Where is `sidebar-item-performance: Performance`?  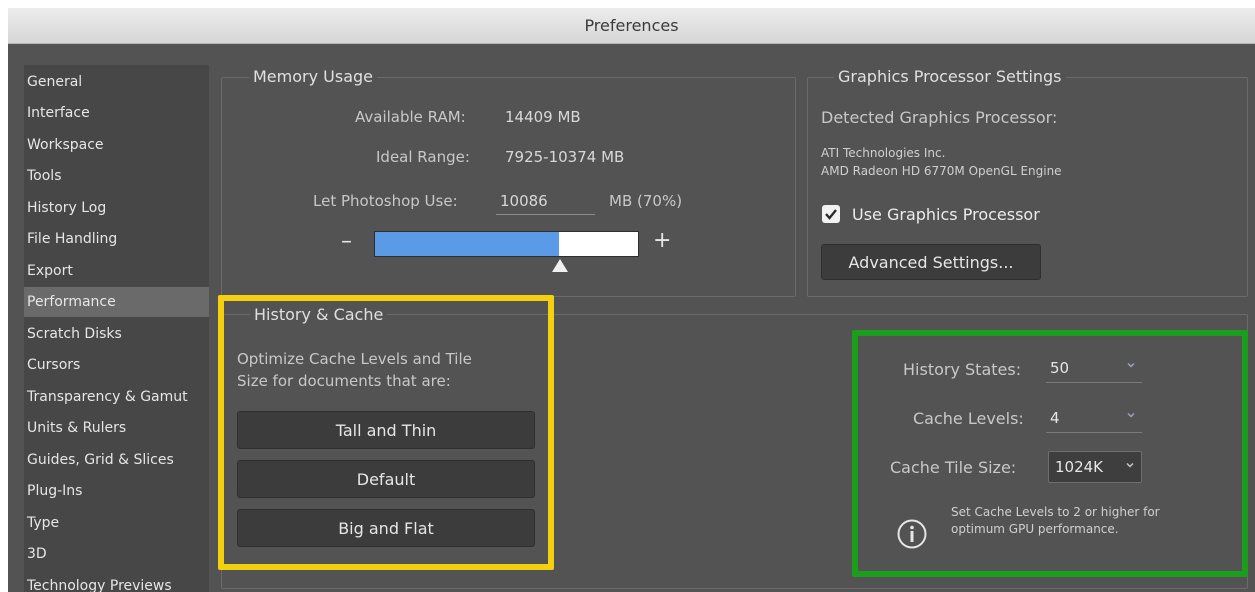 sidebar-item-performance: Performance is located at coordinates (116, 302).